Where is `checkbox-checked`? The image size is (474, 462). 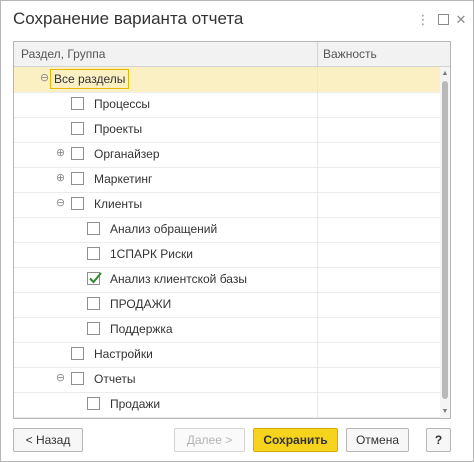 checkbox-checked is located at coordinates (94, 278).